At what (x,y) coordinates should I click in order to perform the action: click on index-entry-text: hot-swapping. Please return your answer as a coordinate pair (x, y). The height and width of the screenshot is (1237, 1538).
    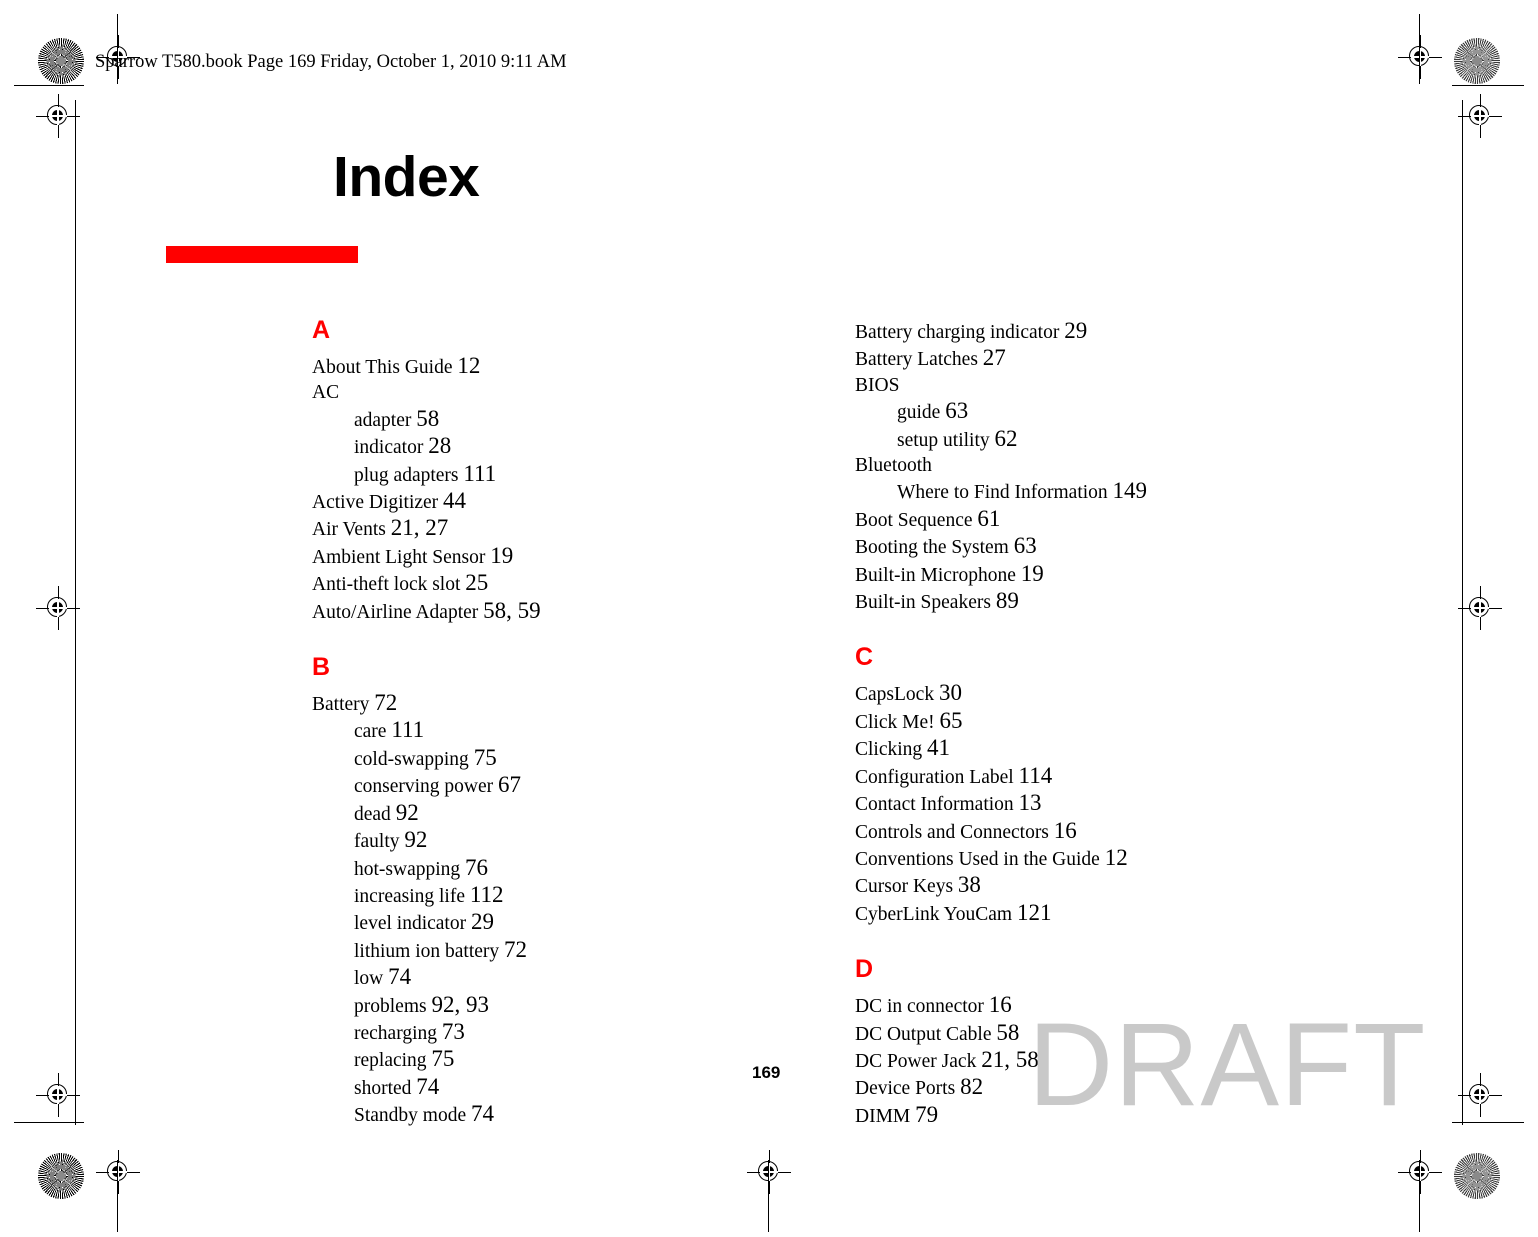
    Looking at the image, I should click on (410, 869).